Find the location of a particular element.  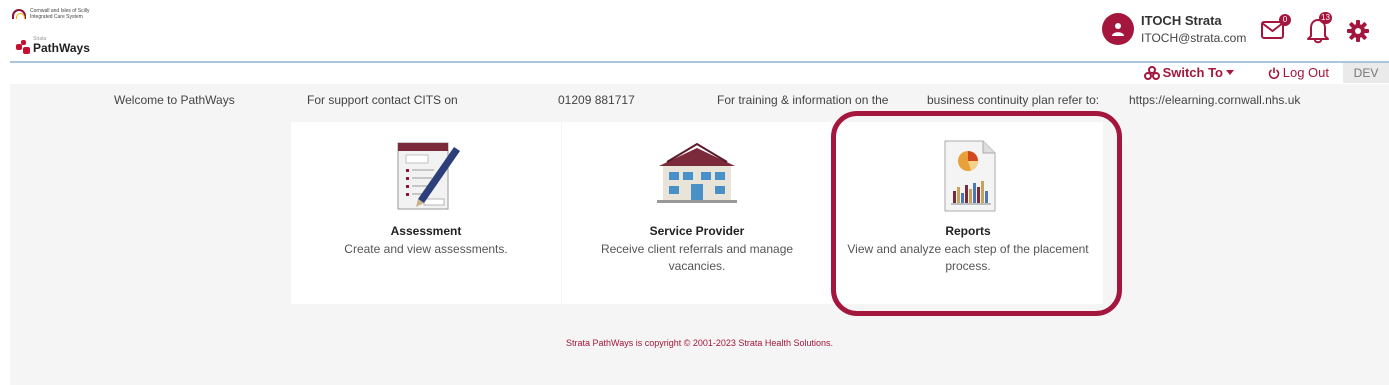

training-url: https://elearning.cornwall.nhs.uk is located at coordinates (1214, 100).